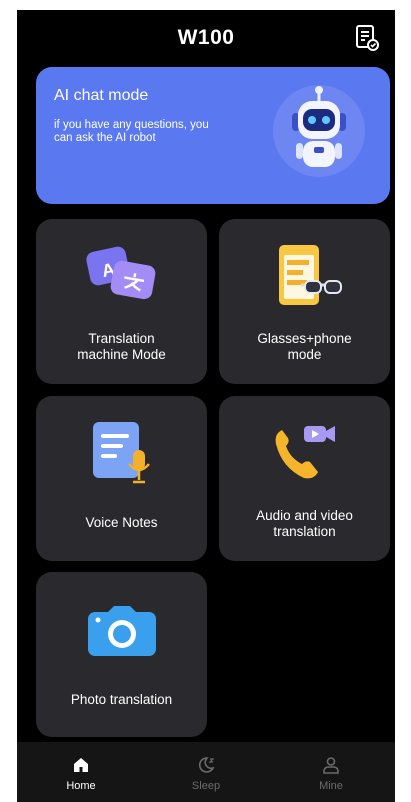  Describe the element at coordinates (331, 765) in the screenshot. I see `user-icon` at that location.